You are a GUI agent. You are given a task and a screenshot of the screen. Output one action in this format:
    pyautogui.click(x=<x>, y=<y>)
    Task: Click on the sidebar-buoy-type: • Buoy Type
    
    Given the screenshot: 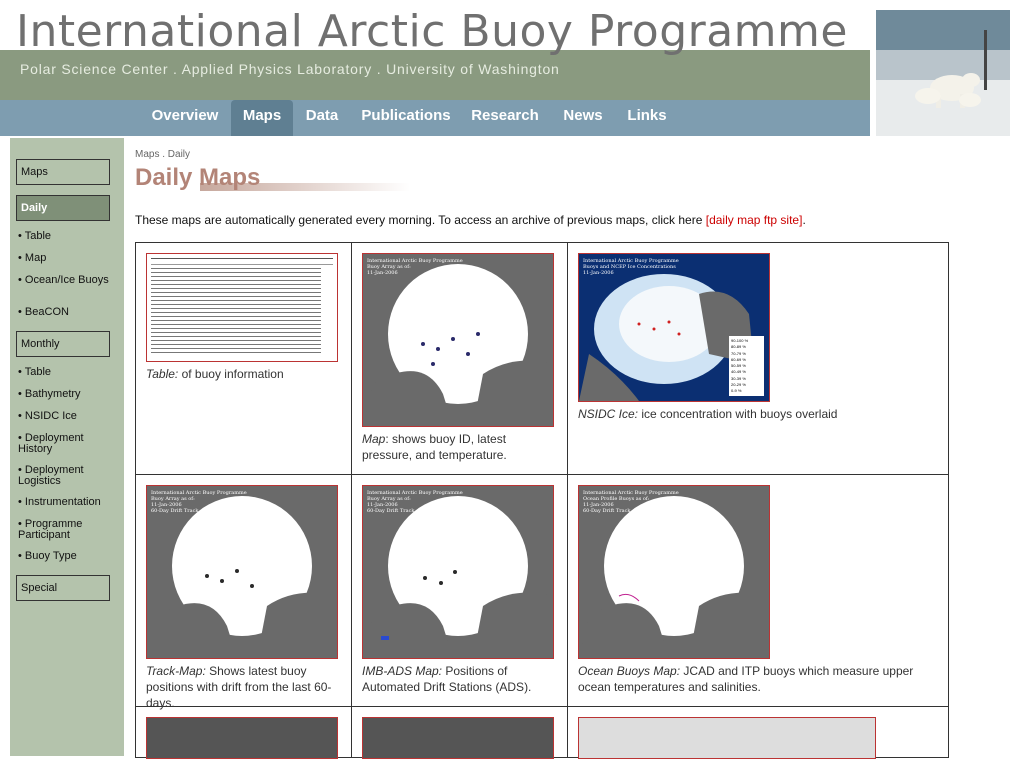 What is the action you would take?
    pyautogui.click(x=68, y=556)
    